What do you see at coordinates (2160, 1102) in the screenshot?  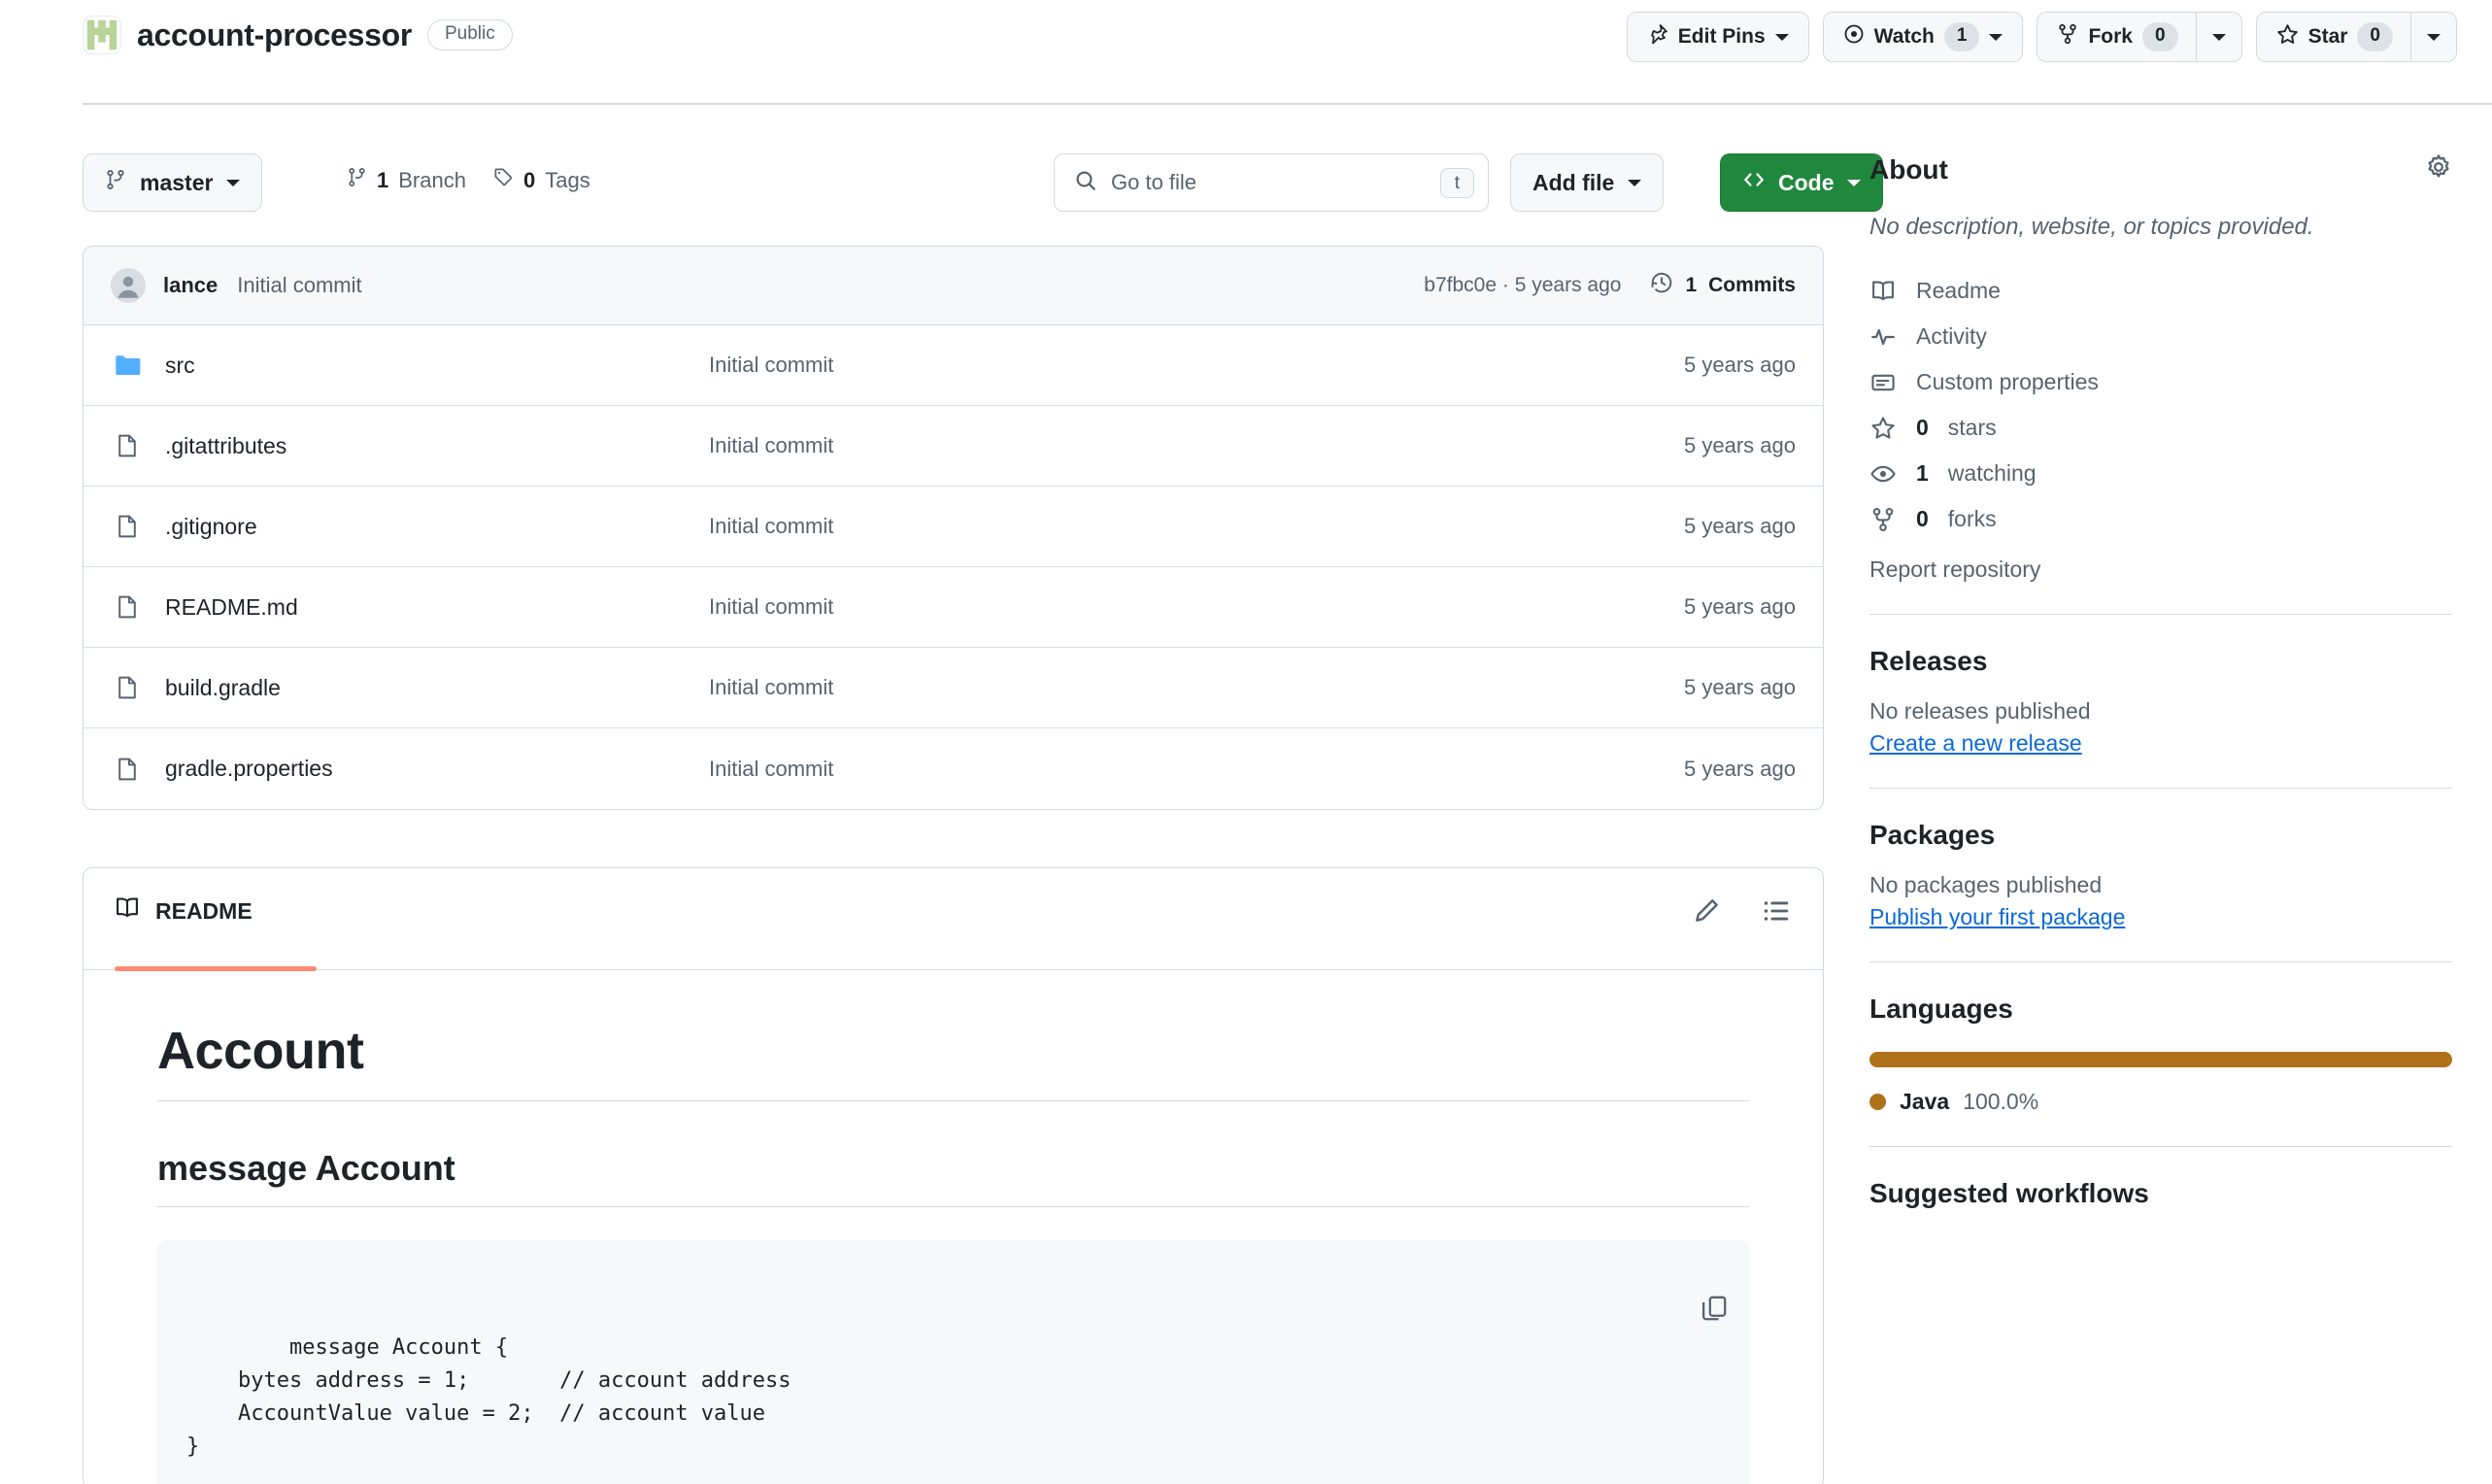 I see `language-legend-item: Java 100.0%` at bounding box center [2160, 1102].